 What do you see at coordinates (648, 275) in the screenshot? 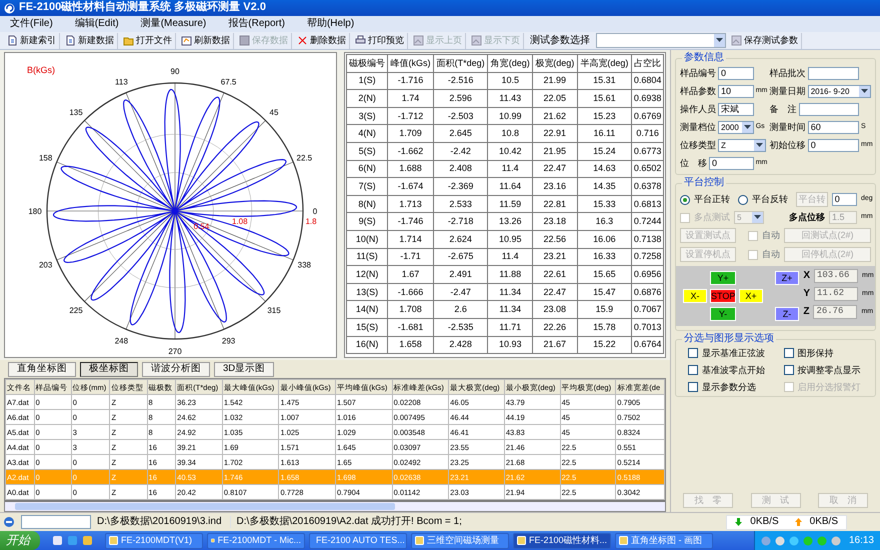
I see `table-cell: 0.6956` at bounding box center [648, 275].